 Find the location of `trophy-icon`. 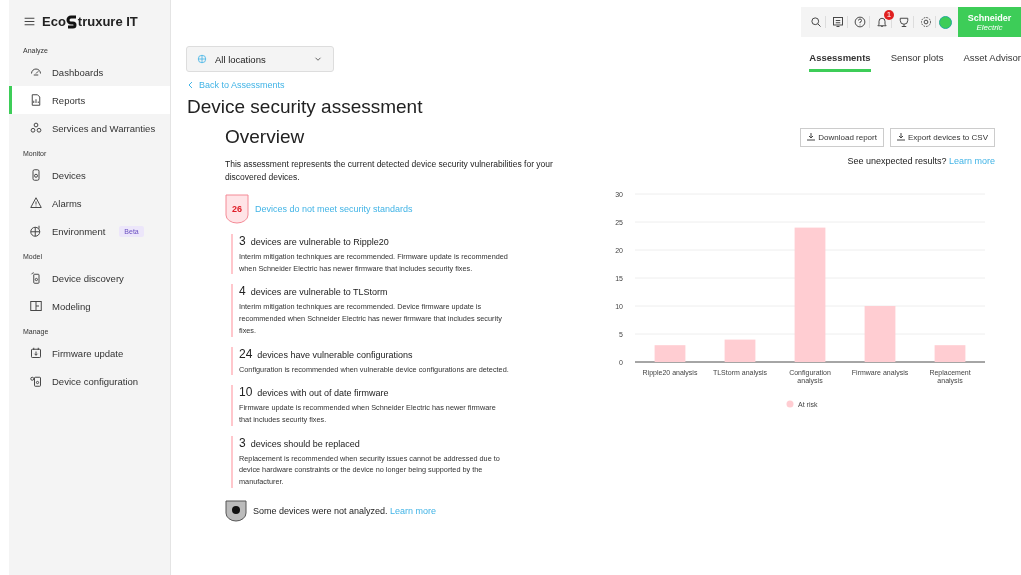

trophy-icon is located at coordinates (904, 22).